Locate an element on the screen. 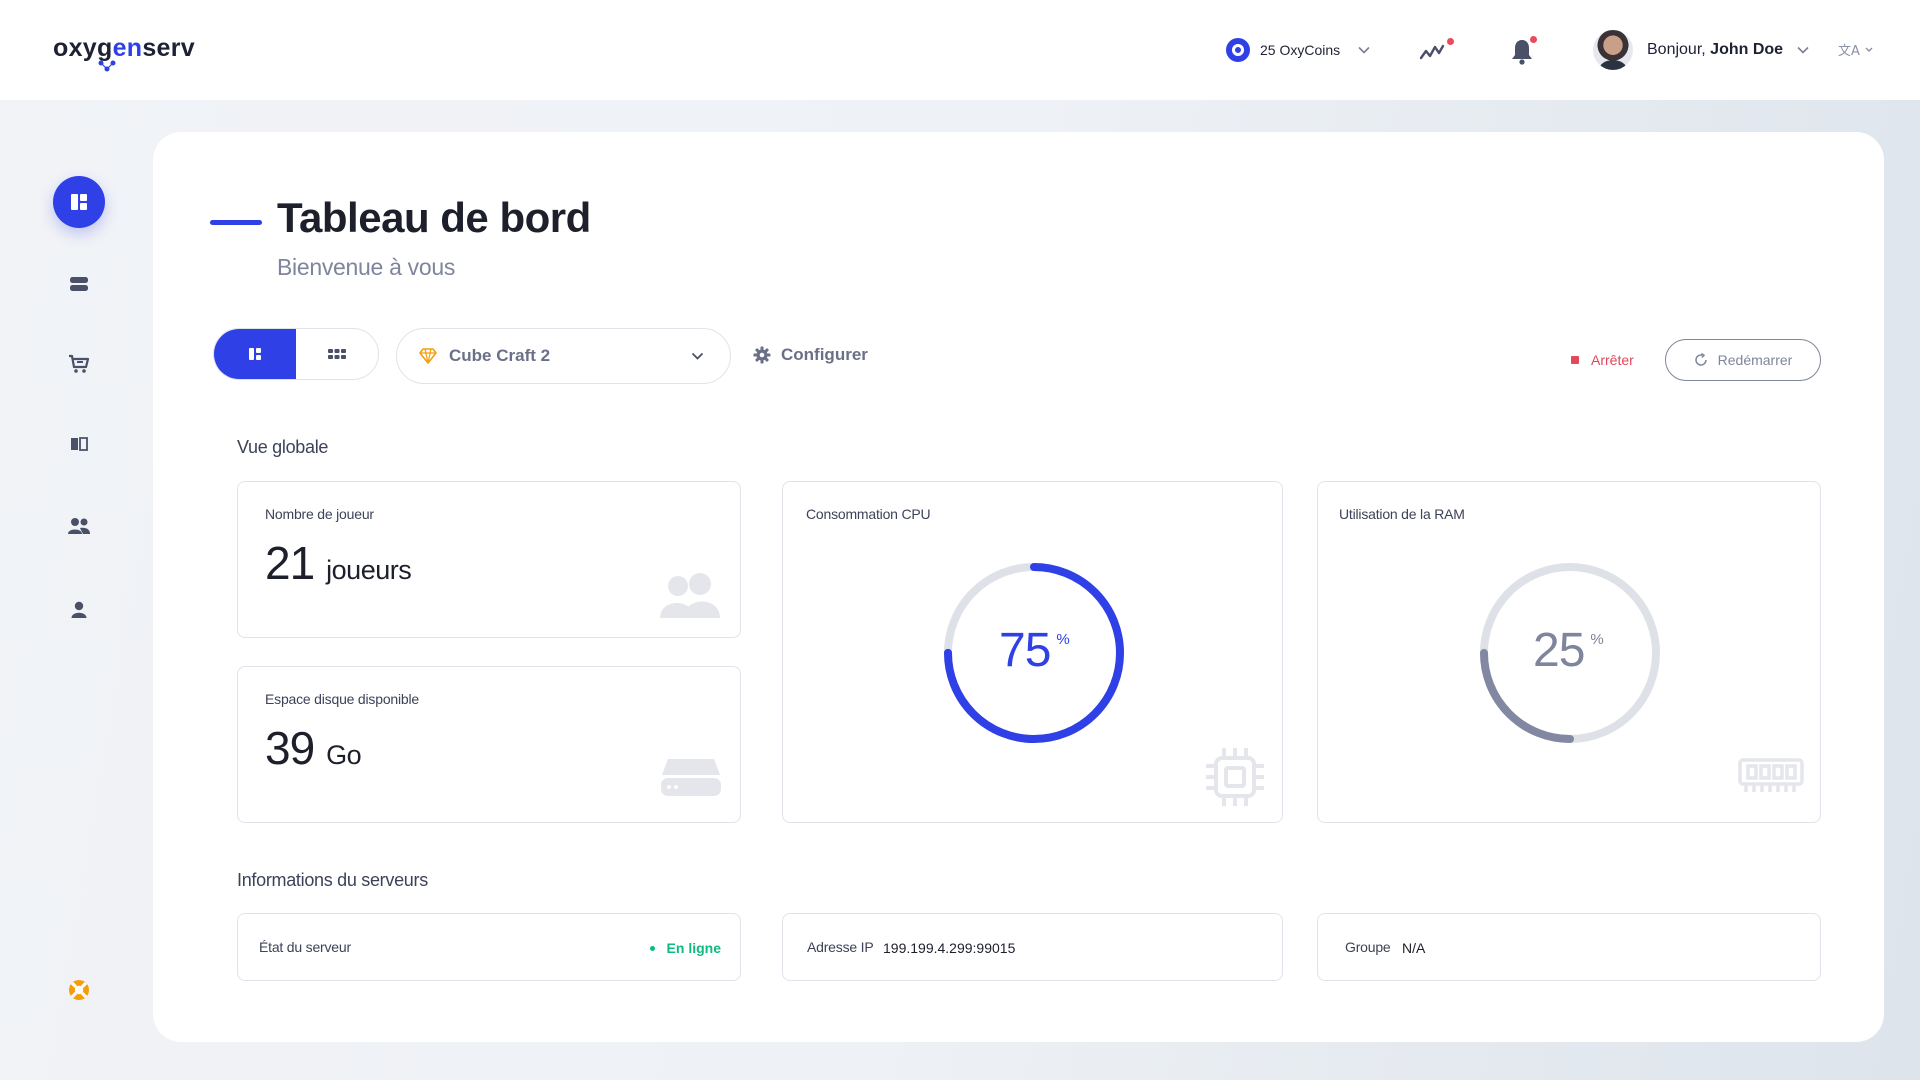 This screenshot has width=1920, height=1080. ip-address-label: Adresse IP is located at coordinates (840, 947).